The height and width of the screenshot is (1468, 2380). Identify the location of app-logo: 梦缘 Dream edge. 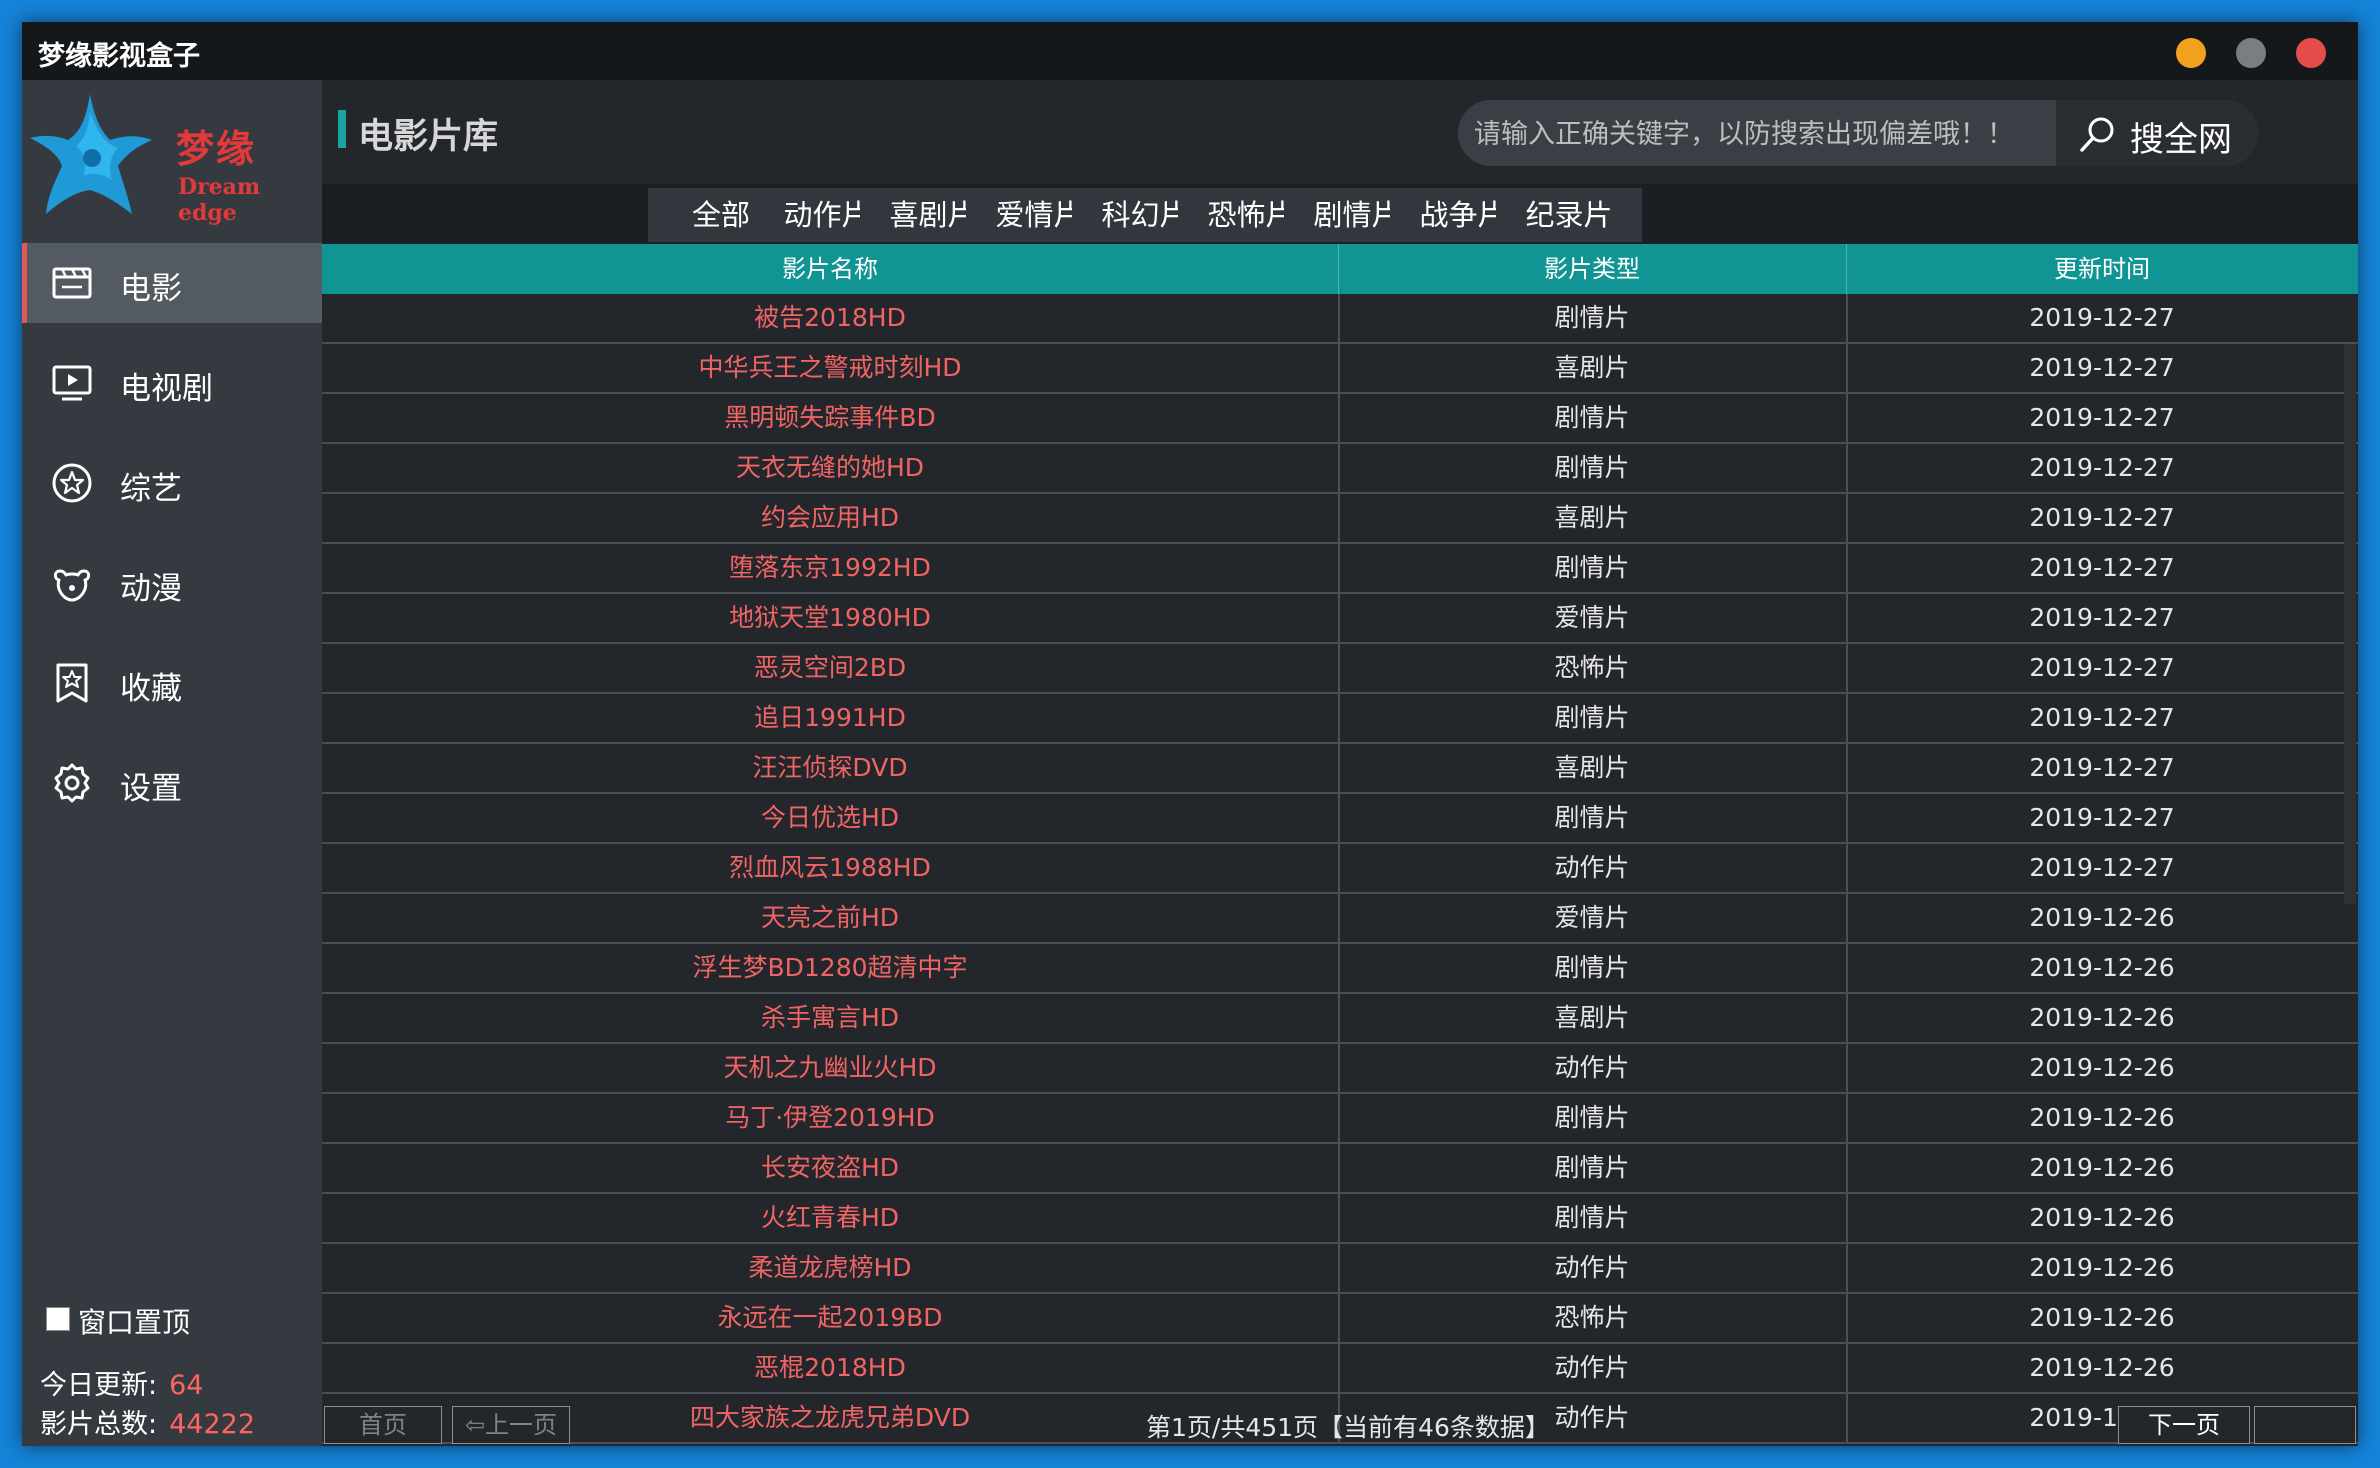
(173, 158).